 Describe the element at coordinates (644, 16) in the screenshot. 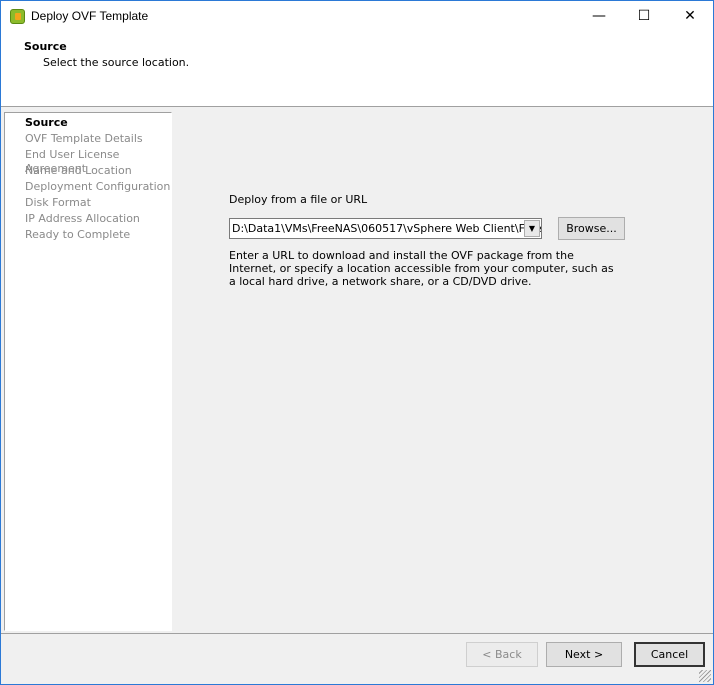

I see `maximize-button: ☐` at that location.